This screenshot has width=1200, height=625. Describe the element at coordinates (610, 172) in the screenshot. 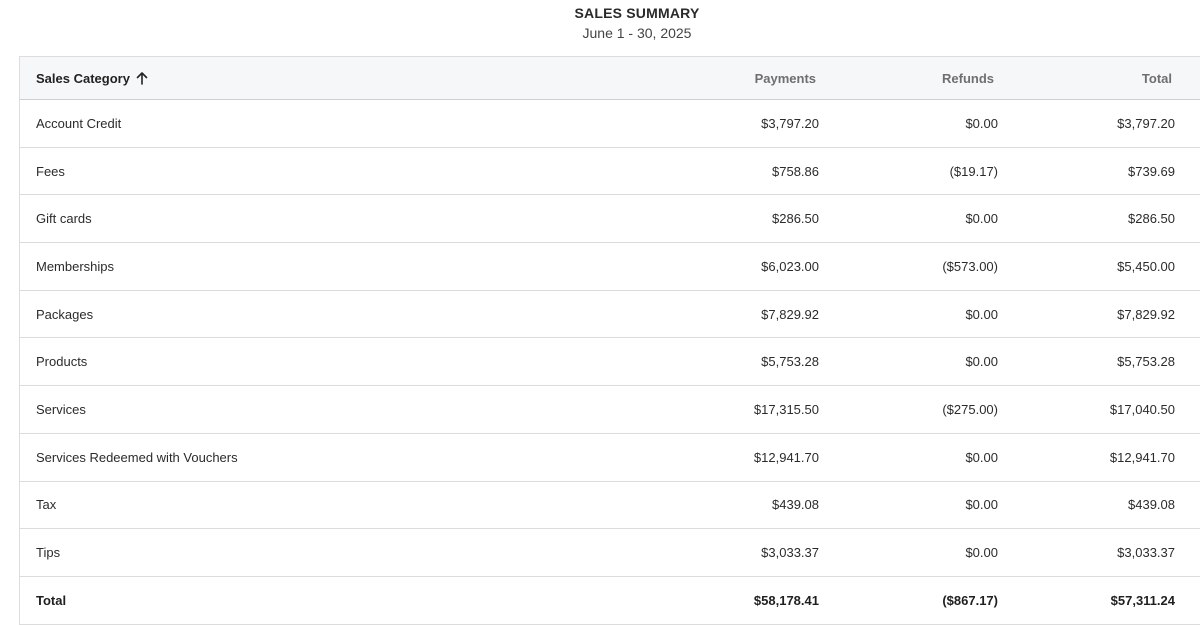

I see `table-row: Fees $758.86 ($19.17) $739.69` at that location.